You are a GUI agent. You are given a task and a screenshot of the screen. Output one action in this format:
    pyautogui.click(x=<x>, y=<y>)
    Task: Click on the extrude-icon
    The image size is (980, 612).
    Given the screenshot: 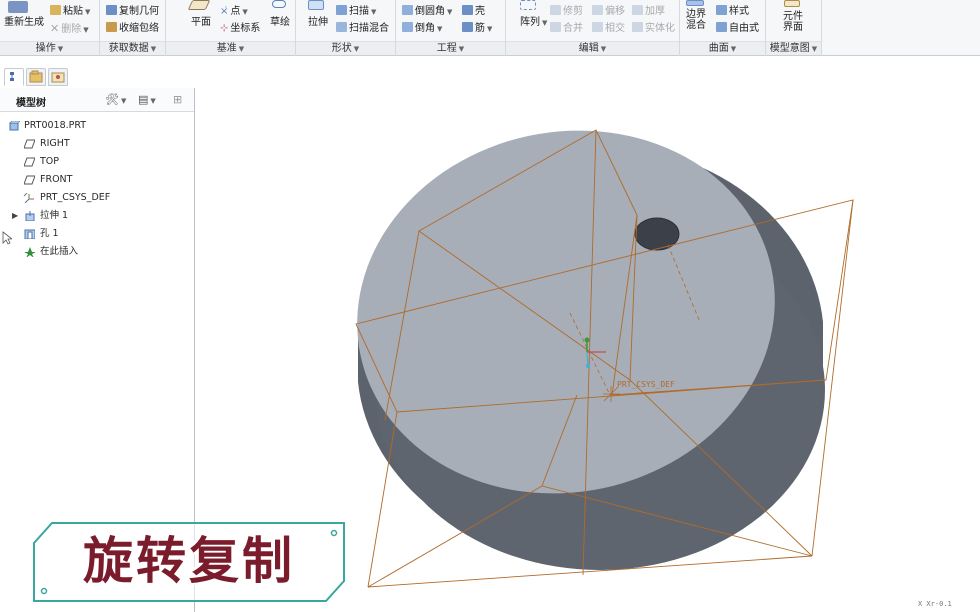 What is the action you would take?
    pyautogui.click(x=30, y=216)
    